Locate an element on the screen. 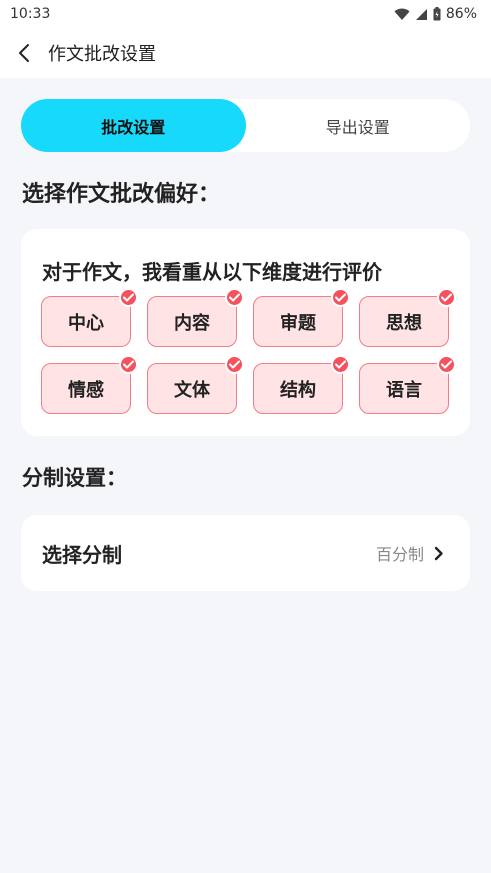 The image size is (491, 873). chevron-right-icon is located at coordinates (438, 553).